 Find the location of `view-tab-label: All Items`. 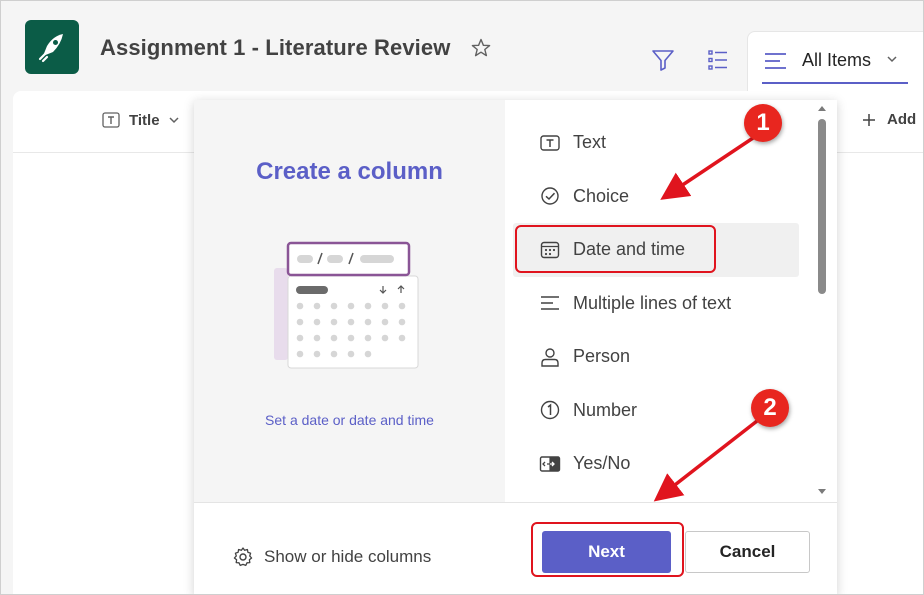

view-tab-label: All Items is located at coordinates (837, 60).